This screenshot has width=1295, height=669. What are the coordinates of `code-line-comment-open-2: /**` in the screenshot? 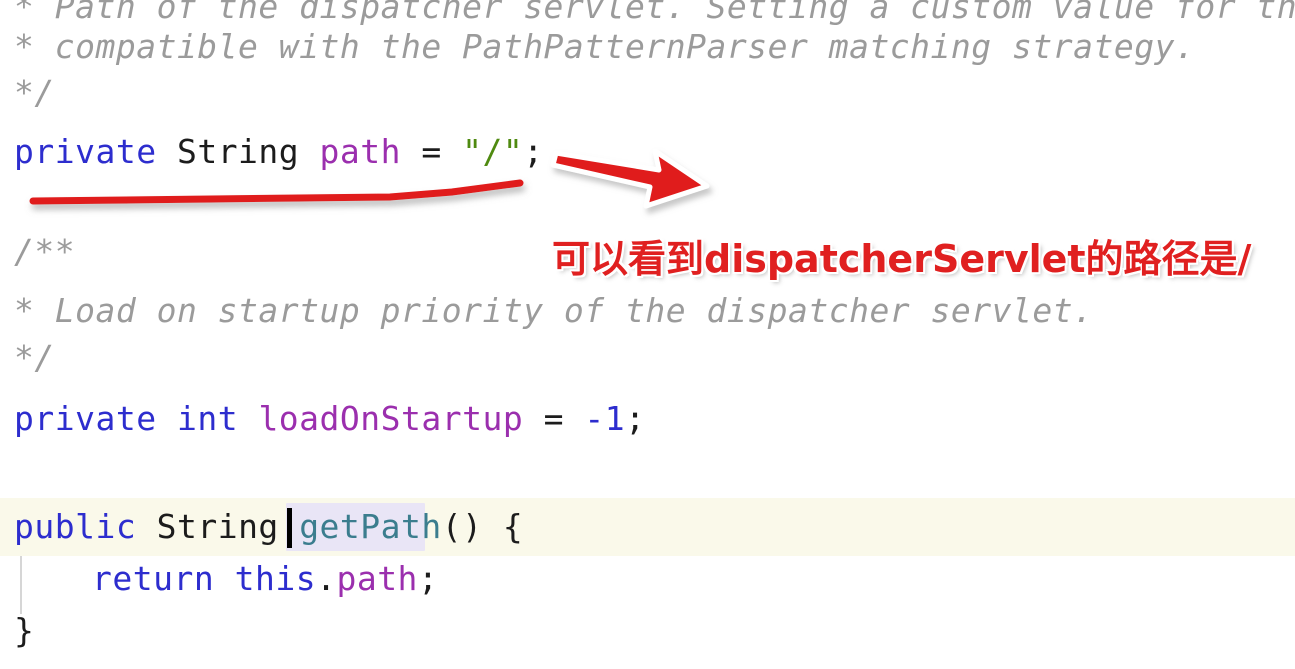 It's located at (647, 252).